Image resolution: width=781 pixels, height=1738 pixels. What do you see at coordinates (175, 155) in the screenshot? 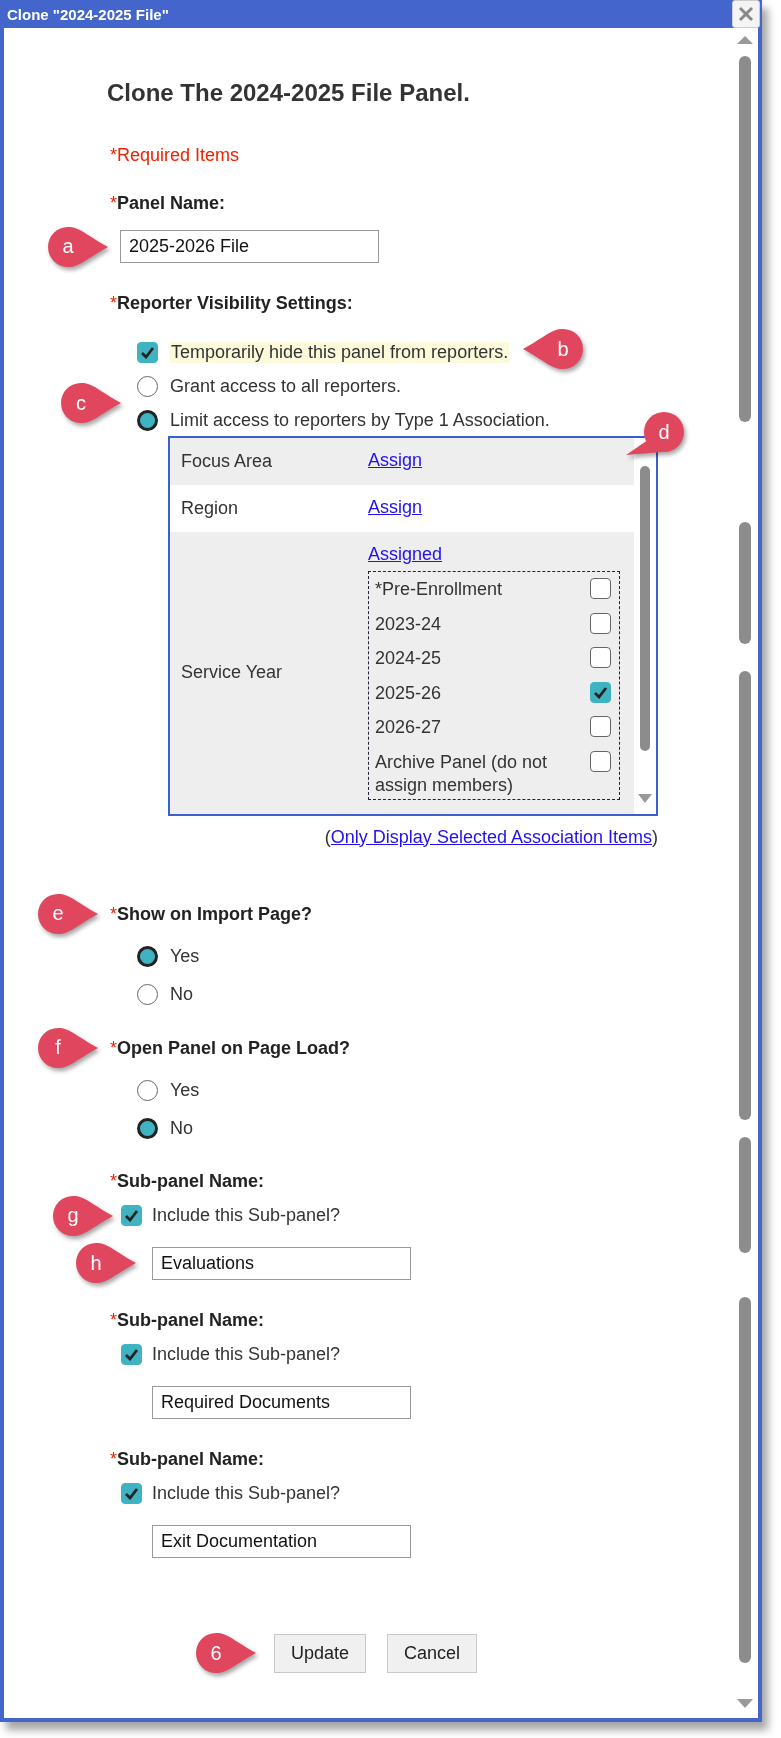
I see `required-note: *Required Items` at bounding box center [175, 155].